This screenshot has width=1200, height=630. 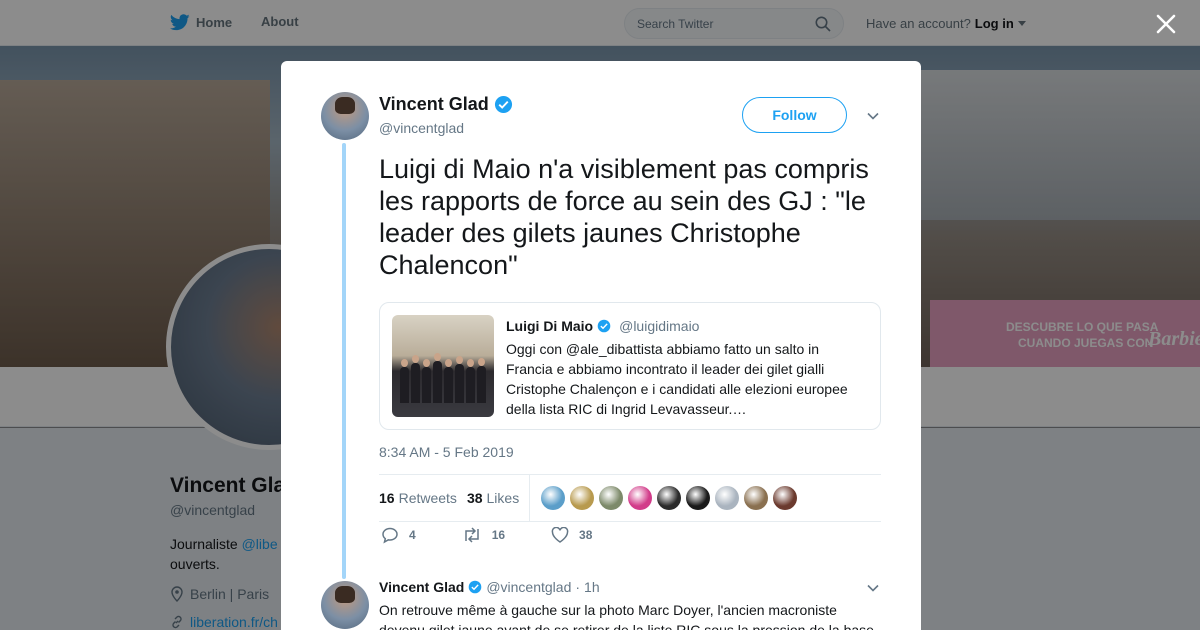 What do you see at coordinates (345, 116) in the screenshot?
I see `author-avatar` at bounding box center [345, 116].